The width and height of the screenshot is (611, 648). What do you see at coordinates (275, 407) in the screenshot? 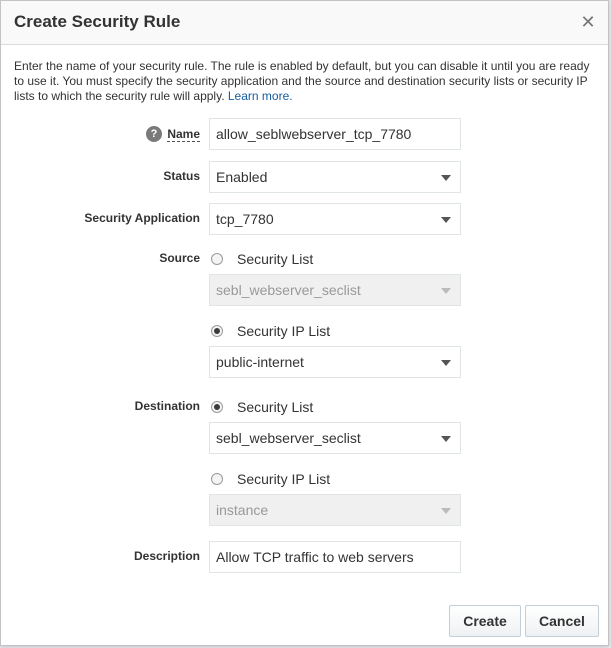
I see `destination-security-list-label: Security List` at bounding box center [275, 407].